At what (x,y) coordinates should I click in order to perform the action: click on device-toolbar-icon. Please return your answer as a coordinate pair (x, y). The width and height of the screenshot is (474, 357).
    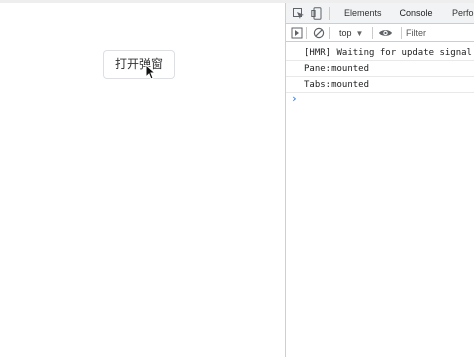
    Looking at the image, I should click on (317, 13).